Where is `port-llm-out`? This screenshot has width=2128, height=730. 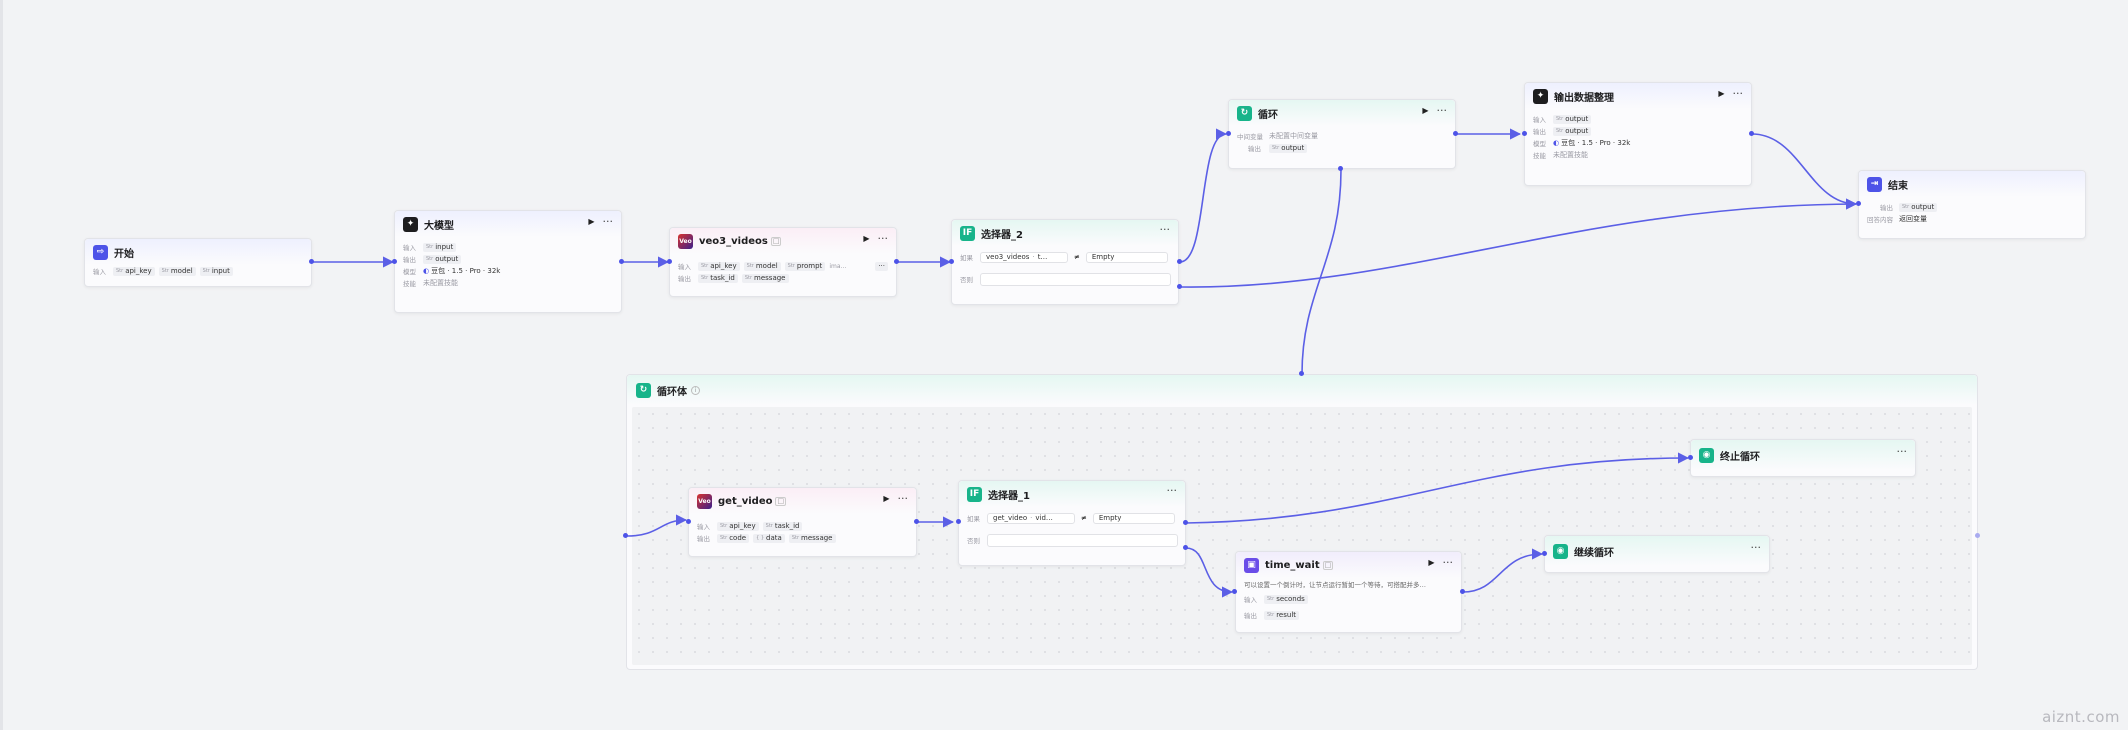
port-llm-out is located at coordinates (621, 261).